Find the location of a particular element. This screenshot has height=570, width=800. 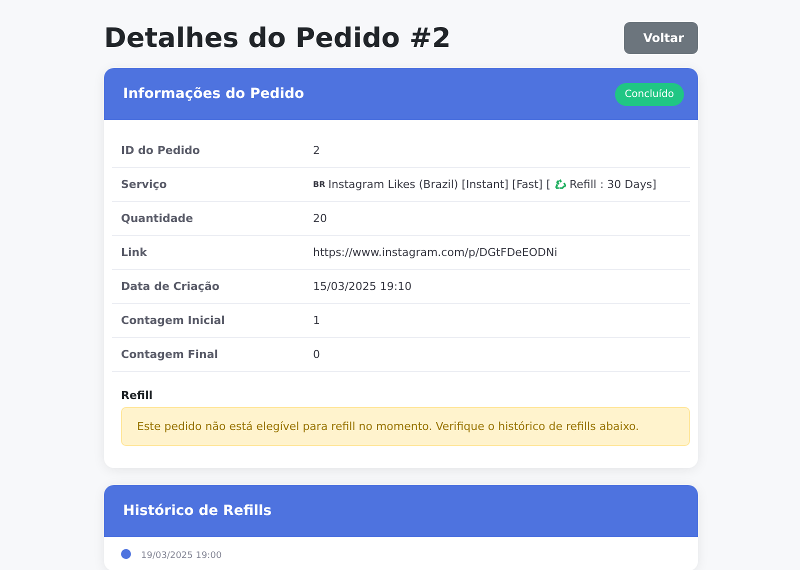

field-value: 1 is located at coordinates (317, 320).